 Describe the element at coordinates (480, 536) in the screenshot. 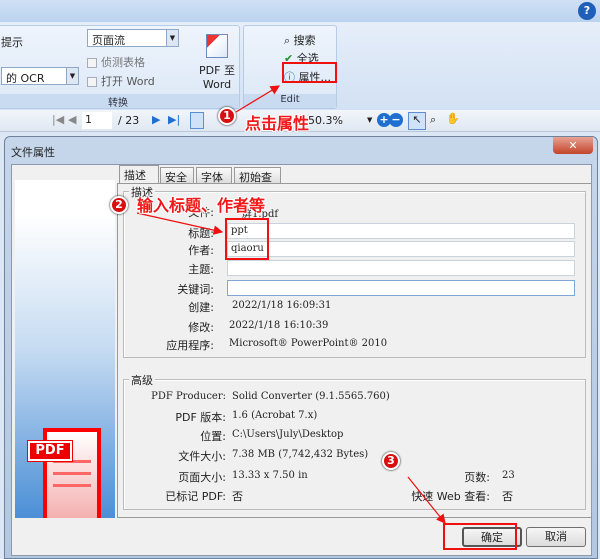

I see `highlight-ok` at that location.